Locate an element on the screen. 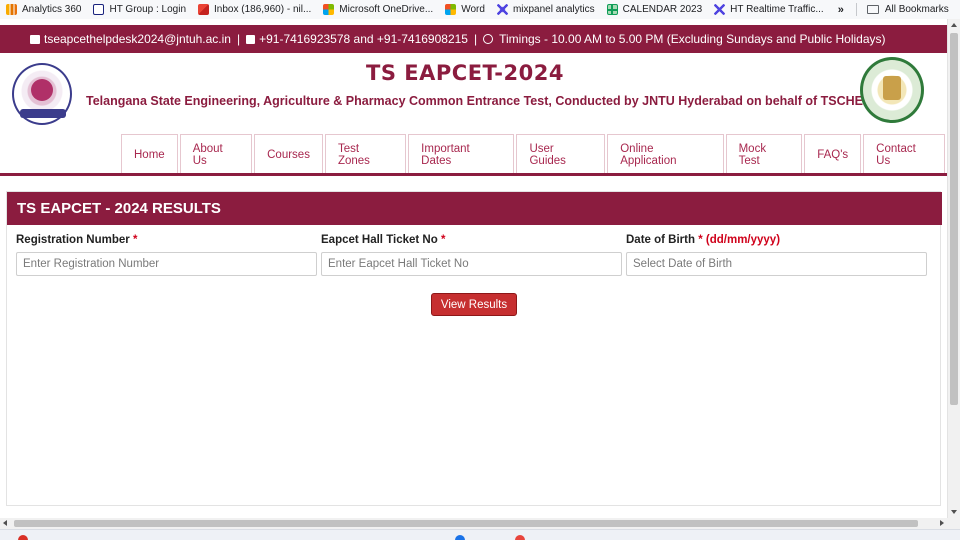 Image resolution: width=960 pixels, height=540 pixels. nav-home: Home is located at coordinates (149, 154).